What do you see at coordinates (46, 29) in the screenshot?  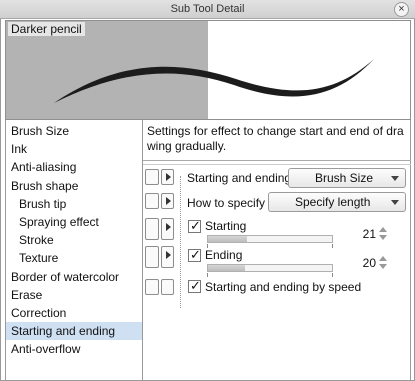 I see `preview-tool-name: Darker pencil` at bounding box center [46, 29].